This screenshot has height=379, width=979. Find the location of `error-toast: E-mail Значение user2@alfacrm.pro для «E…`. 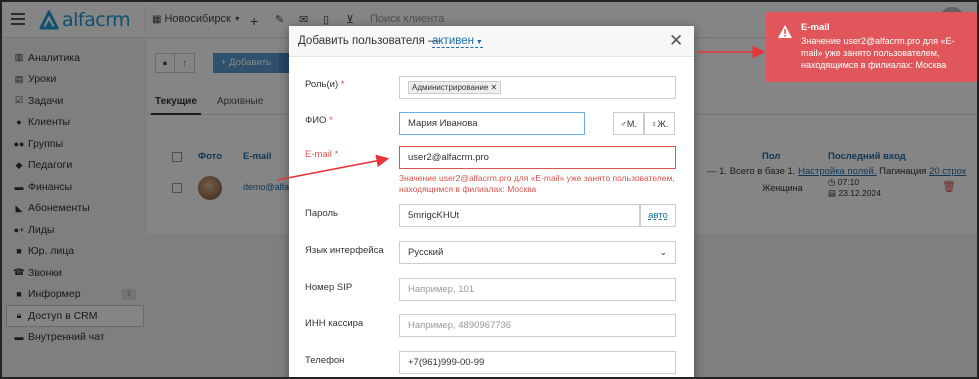

error-toast: E-mail Значение user2@alfacrm.pro для «E… is located at coordinates (871, 47).